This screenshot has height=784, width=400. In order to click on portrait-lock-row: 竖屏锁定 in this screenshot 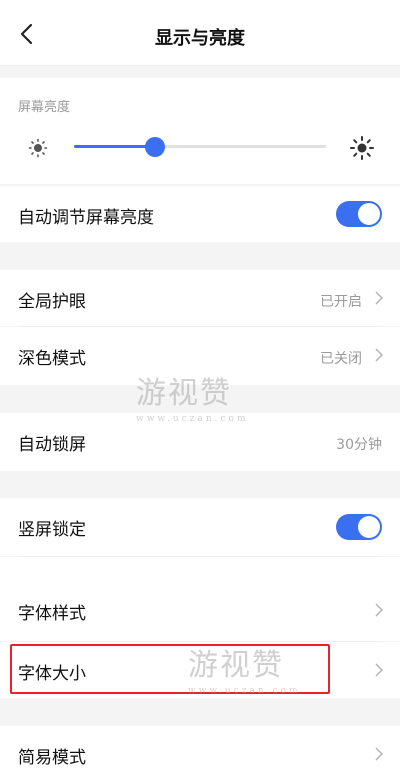, I will do `click(200, 527)`.